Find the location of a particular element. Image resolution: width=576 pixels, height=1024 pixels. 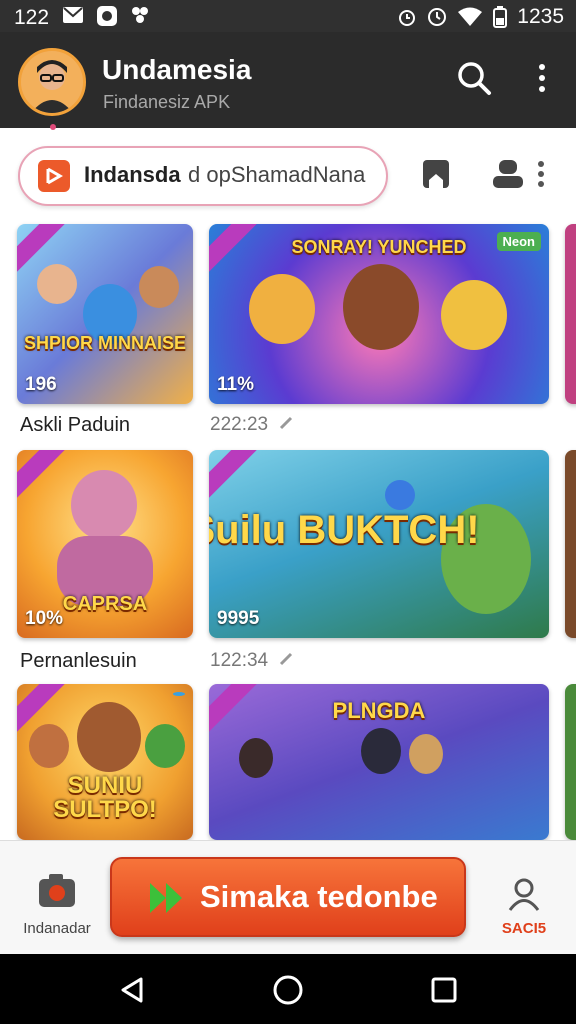

home-button is located at coordinates (288, 990).